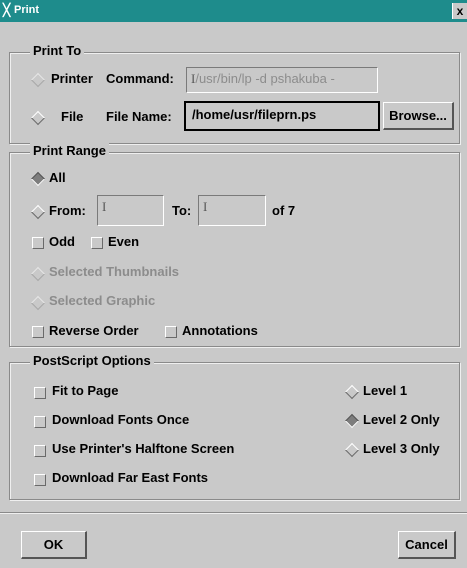 The image size is (467, 568). Describe the element at coordinates (38, 332) in the screenshot. I see `reverse-order-checkbox` at that location.